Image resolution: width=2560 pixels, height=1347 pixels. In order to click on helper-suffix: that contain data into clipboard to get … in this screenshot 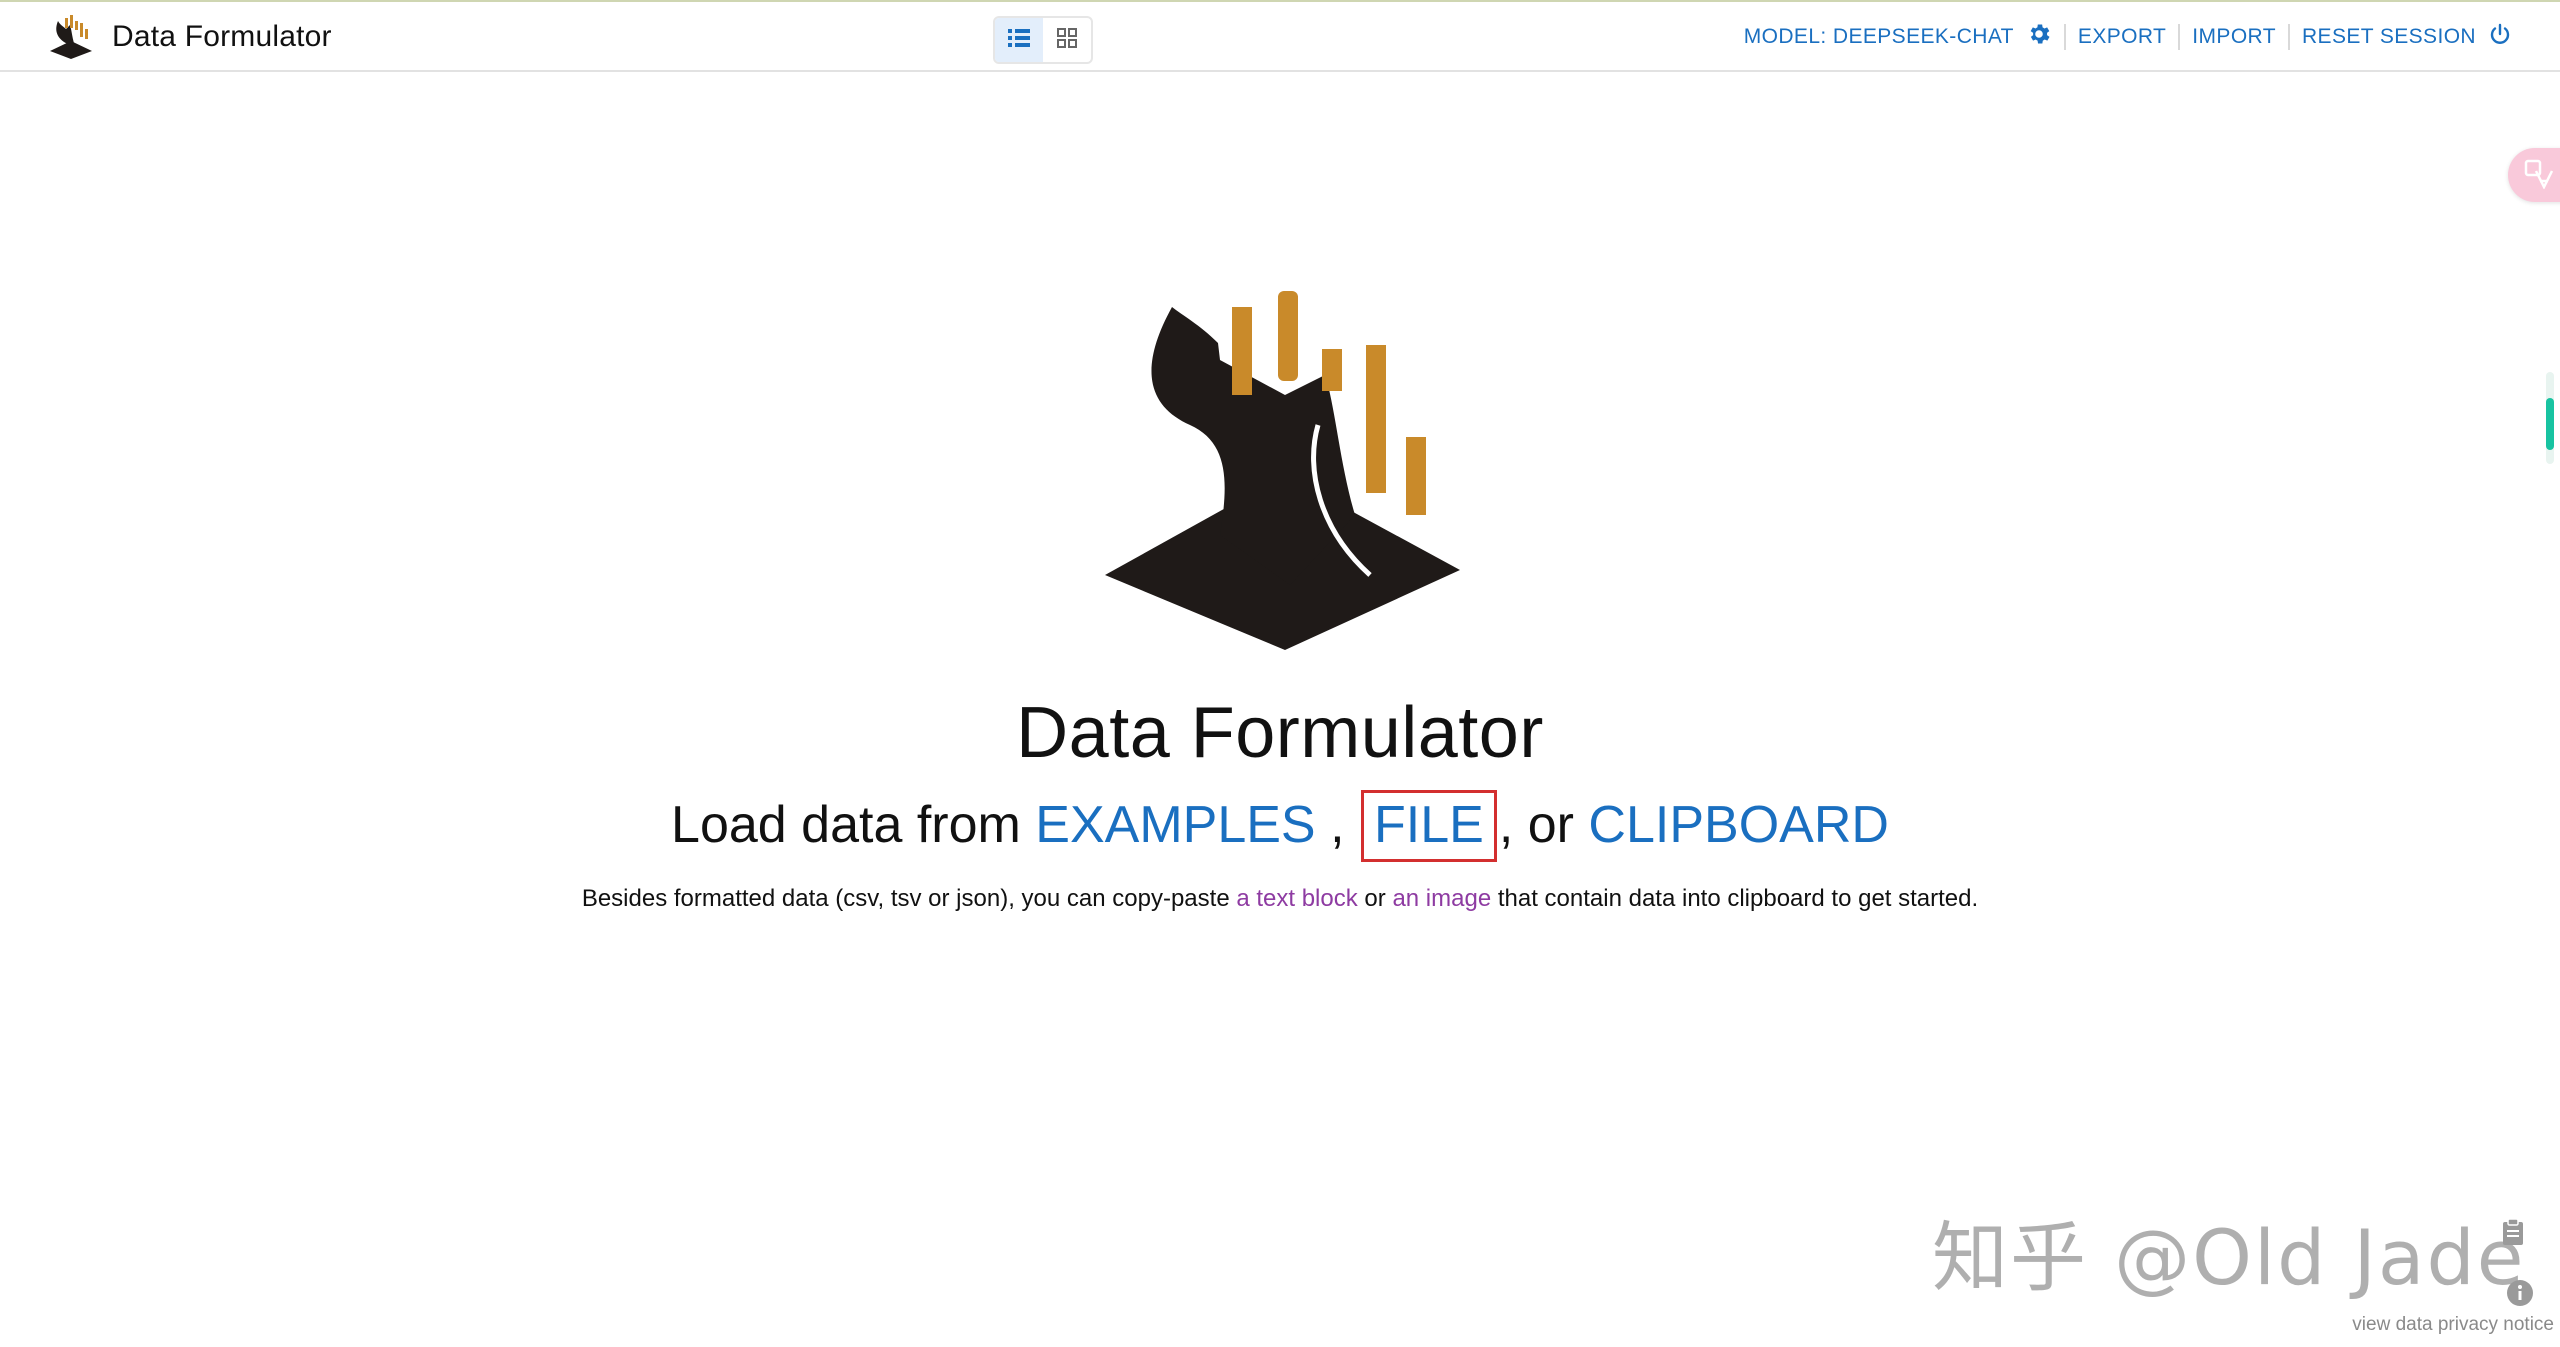, I will do `click(1738, 898)`.